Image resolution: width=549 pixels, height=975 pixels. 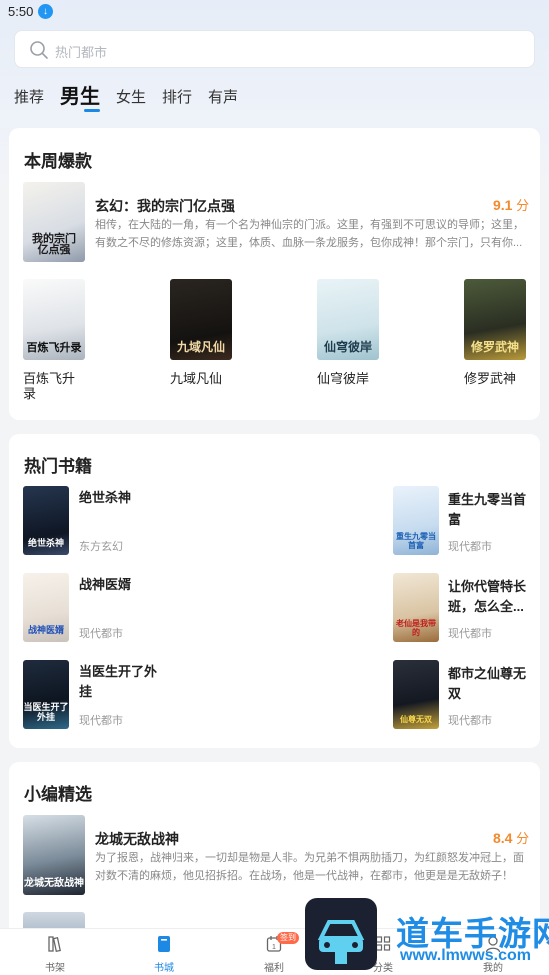 What do you see at coordinates (223, 96) in the screenshot?
I see `tab-audio: 有声` at bounding box center [223, 96].